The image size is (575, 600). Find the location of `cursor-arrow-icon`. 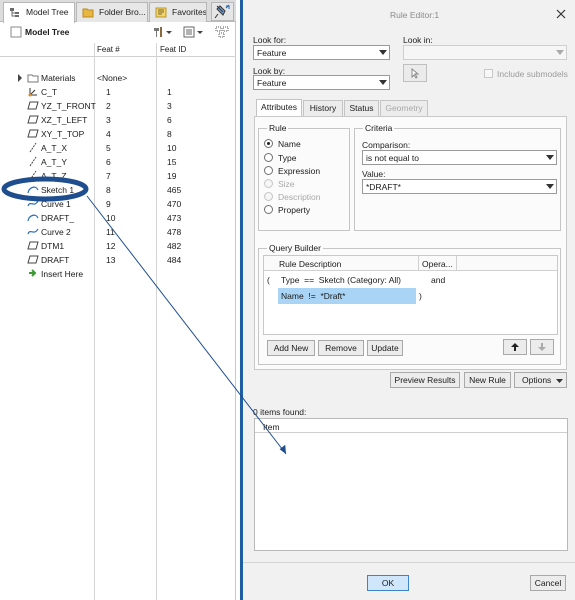

cursor-arrow-icon is located at coordinates (415, 73).